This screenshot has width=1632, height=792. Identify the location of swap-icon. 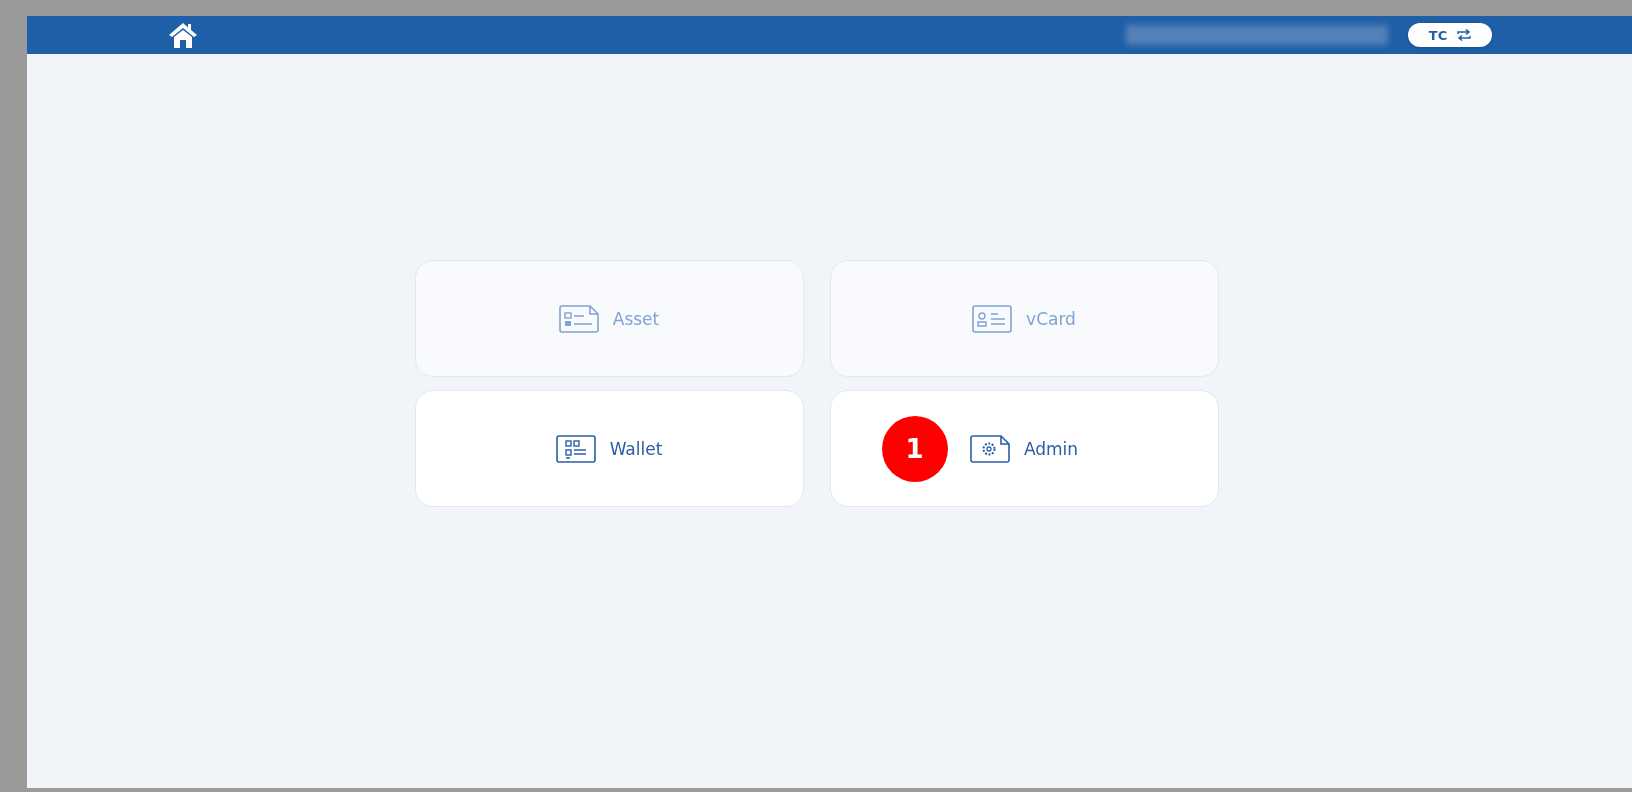
(1464, 35).